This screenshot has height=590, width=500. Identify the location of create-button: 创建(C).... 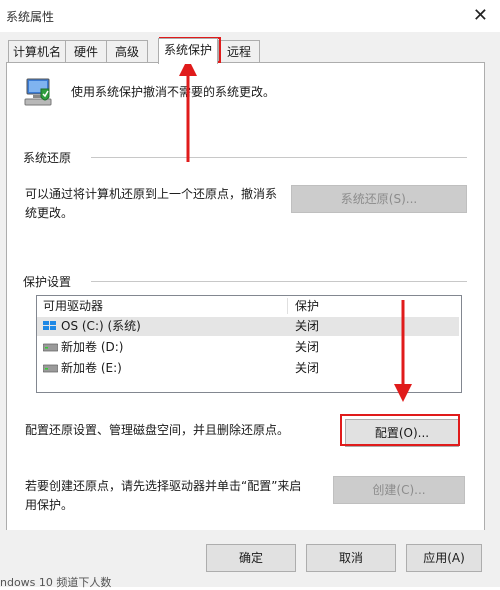
(399, 490).